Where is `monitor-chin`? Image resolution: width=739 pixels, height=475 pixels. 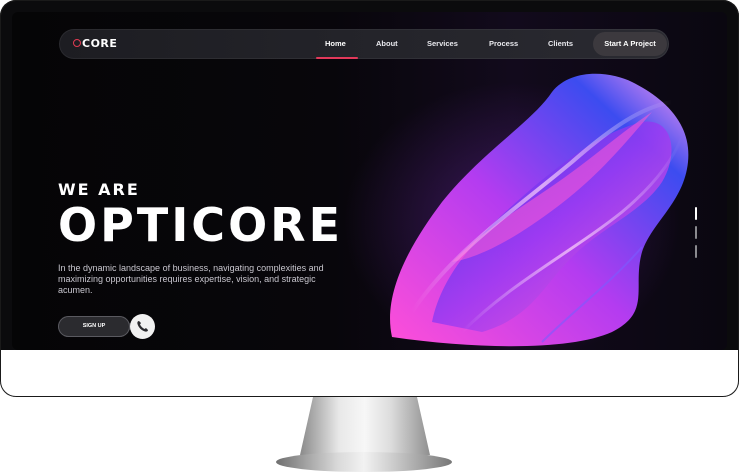
monitor-chin is located at coordinates (369, 373).